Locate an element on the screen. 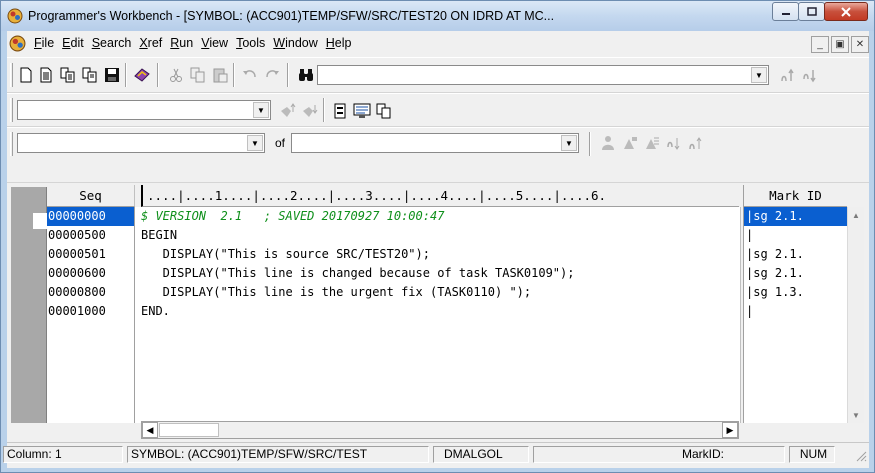  menu-help: Help is located at coordinates (339, 43).